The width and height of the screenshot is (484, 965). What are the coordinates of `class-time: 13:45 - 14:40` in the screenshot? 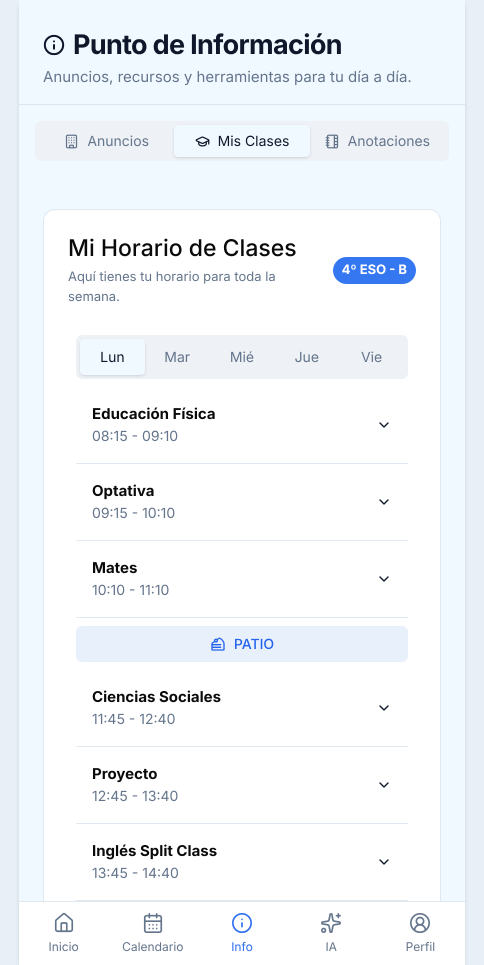 It's located at (136, 874).